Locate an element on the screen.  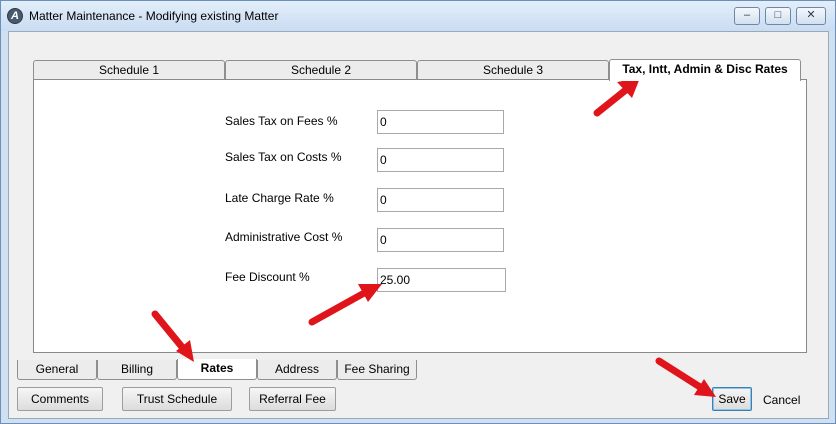
tab-tax-intt-admin-disc-rates: Tax, Intt, Admin & Disc Rates is located at coordinates (705, 70).